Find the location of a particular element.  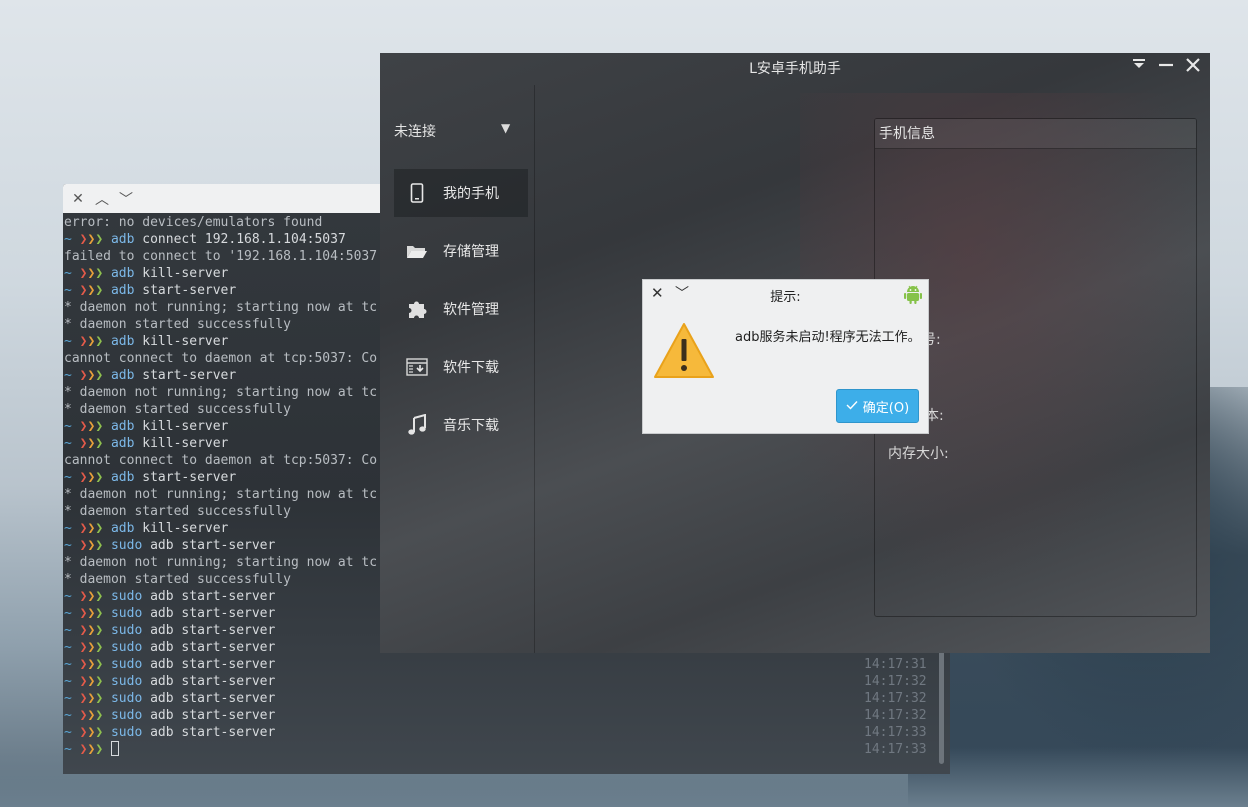

android-icon is located at coordinates (913, 296).